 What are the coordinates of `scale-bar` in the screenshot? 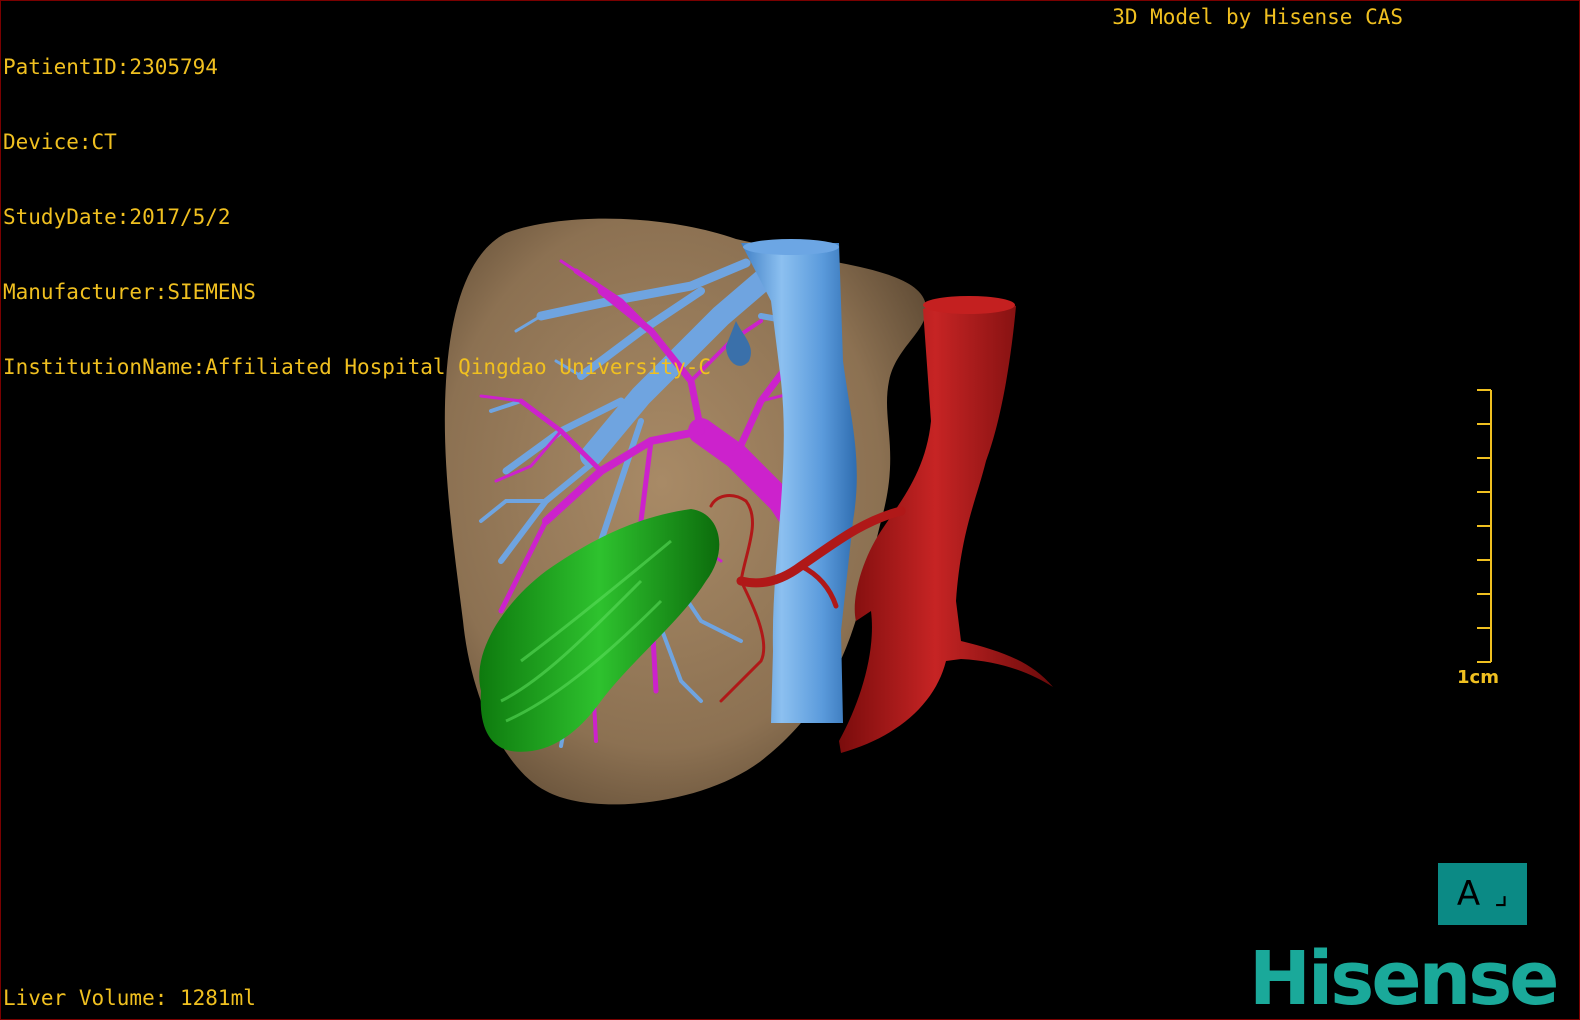 It's located at (1484, 526).